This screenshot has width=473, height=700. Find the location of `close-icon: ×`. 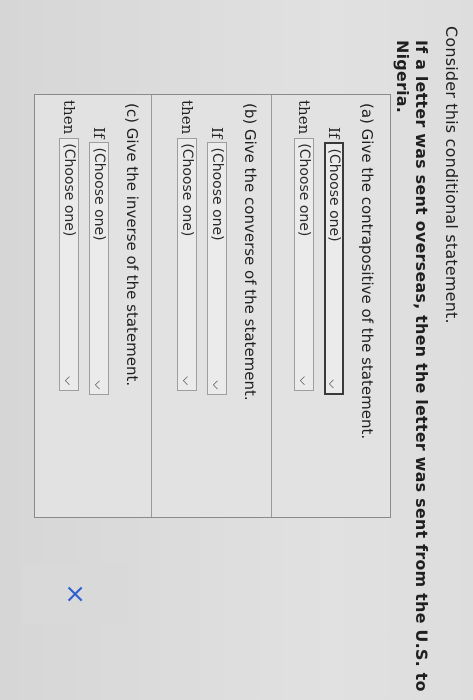

close-icon: × is located at coordinates (75, 594).